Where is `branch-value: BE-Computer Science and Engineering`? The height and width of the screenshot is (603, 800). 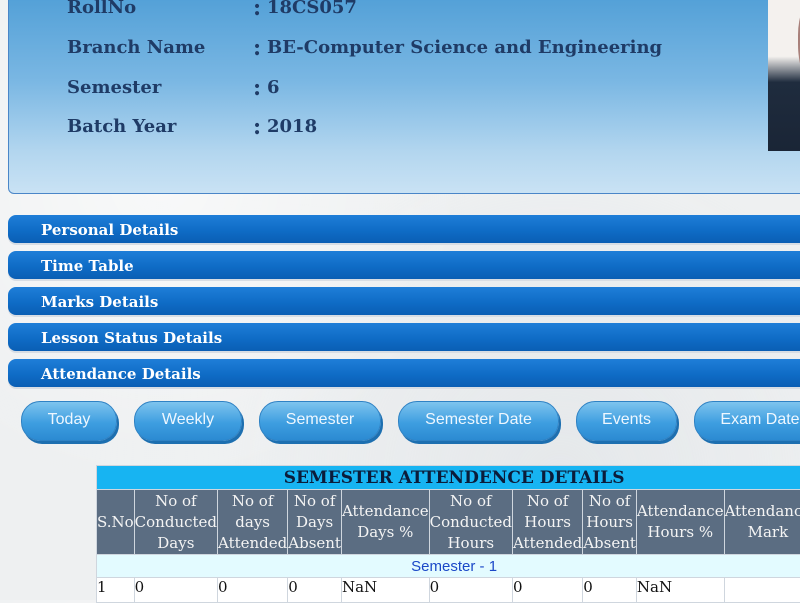
branch-value: BE-Computer Science and Engineering is located at coordinates (464, 47).